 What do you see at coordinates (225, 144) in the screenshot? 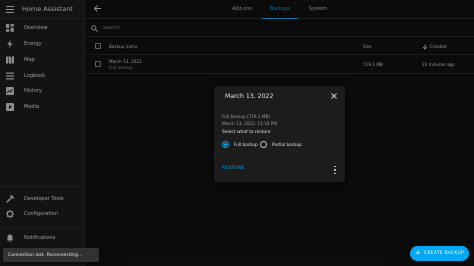
I see `radio-full-backup` at bounding box center [225, 144].